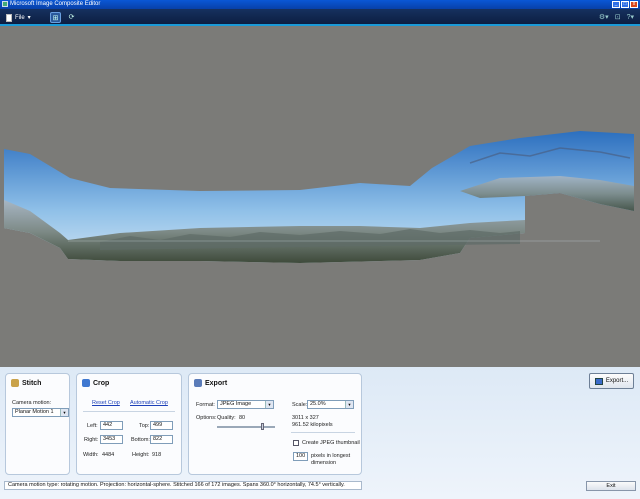 This screenshot has width=640, height=499. I want to click on quality-label: Quality:, so click(226, 418).